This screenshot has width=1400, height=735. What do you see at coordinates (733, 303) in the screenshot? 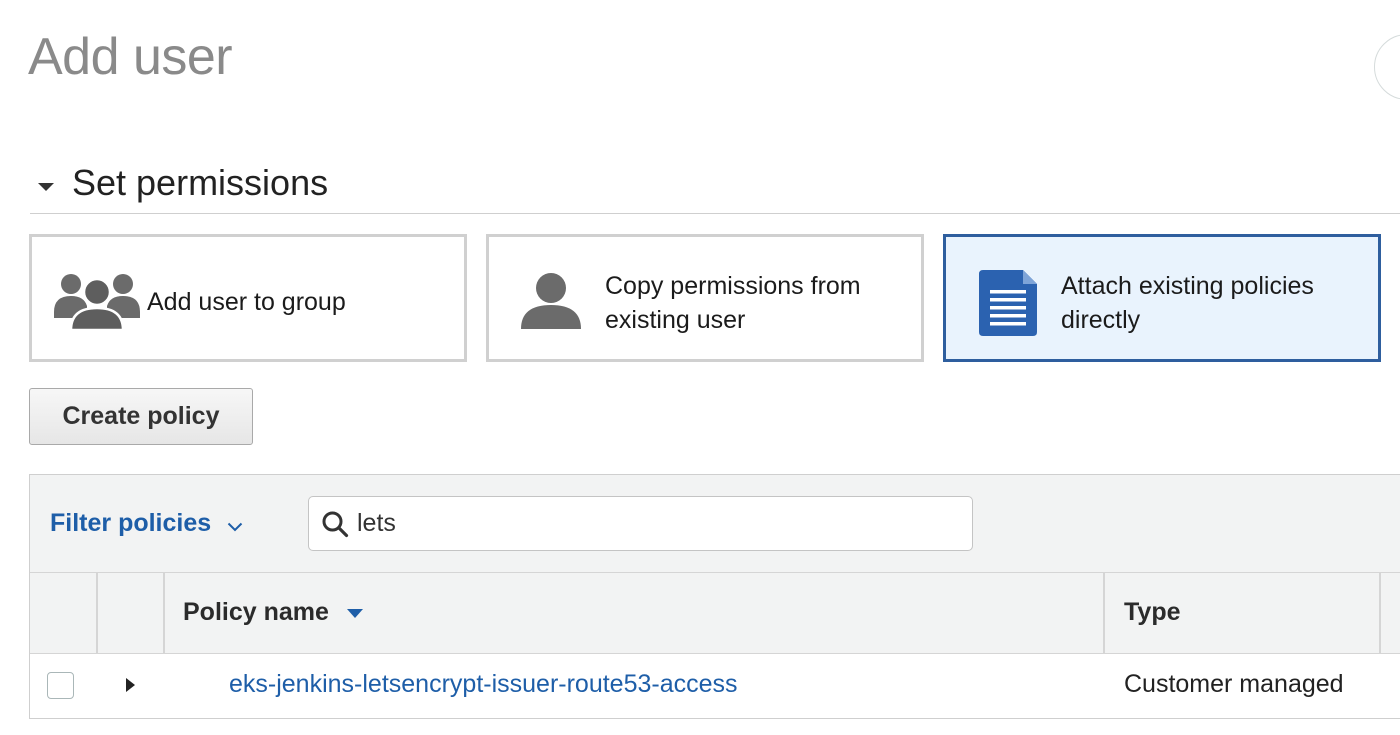
I see `option-label: Copy permissions from existing user` at bounding box center [733, 303].